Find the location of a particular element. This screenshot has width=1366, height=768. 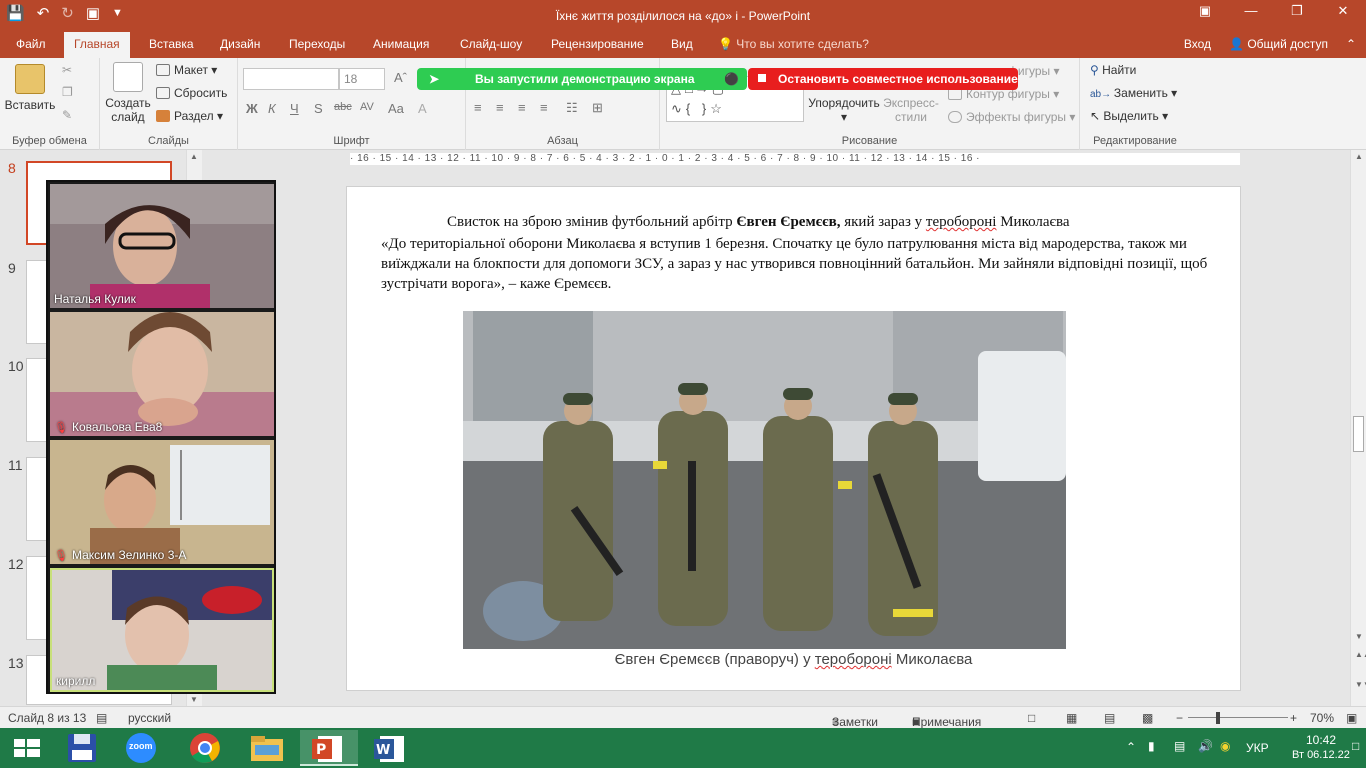

tab-animation: Анимация is located at coordinates (401, 45).